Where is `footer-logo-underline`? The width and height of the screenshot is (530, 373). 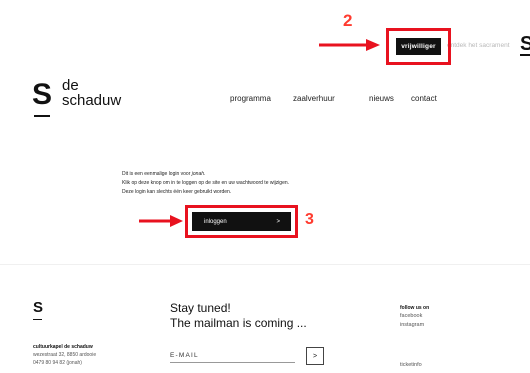
footer-logo-underline is located at coordinates (37, 319).